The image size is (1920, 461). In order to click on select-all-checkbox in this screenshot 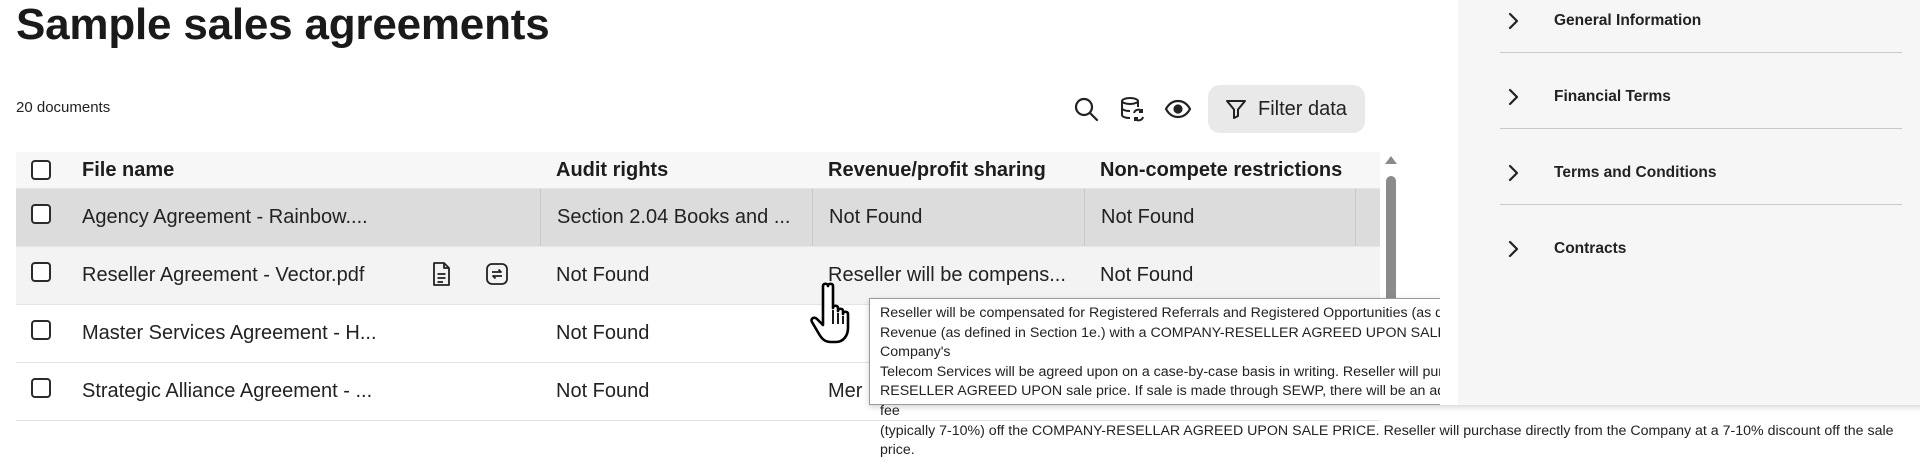, I will do `click(41, 170)`.